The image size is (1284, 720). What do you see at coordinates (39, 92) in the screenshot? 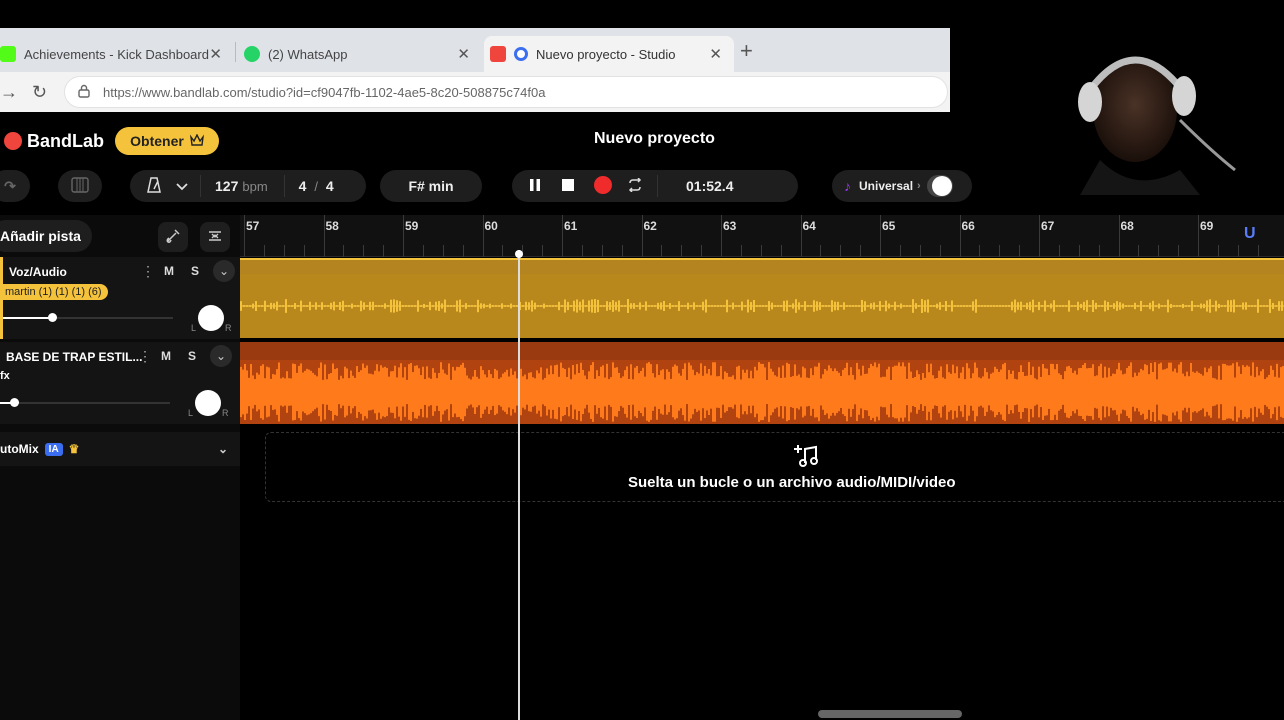
I see `reload-icon: ↻` at bounding box center [39, 92].